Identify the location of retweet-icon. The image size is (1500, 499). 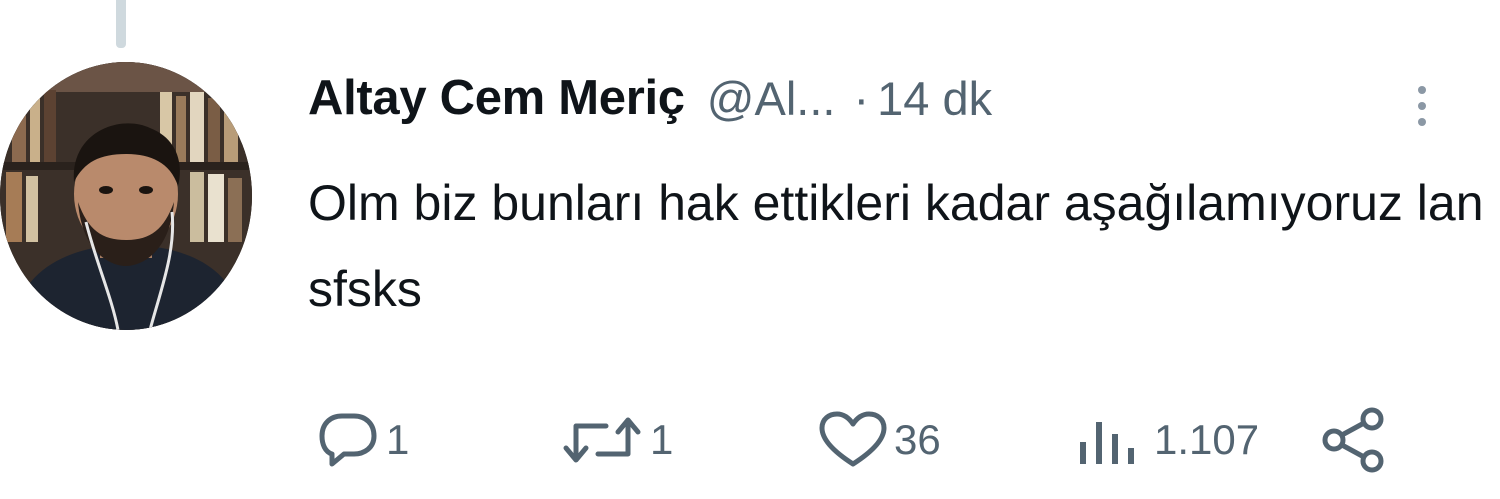
(602, 440).